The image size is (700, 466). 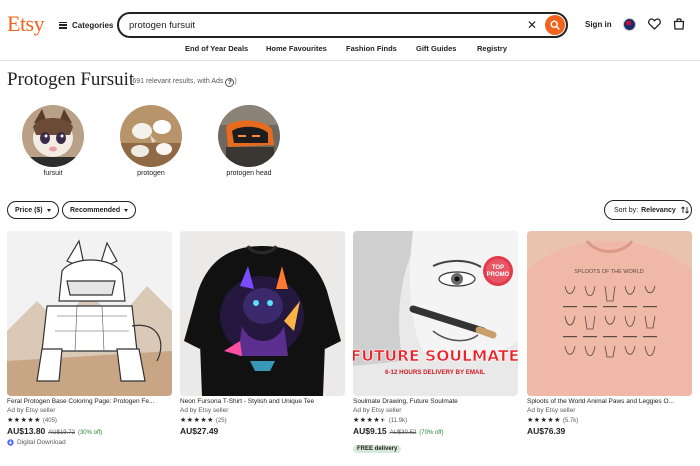 What do you see at coordinates (262, 431) in the screenshot?
I see `price-line: AU$27.49` at bounding box center [262, 431].